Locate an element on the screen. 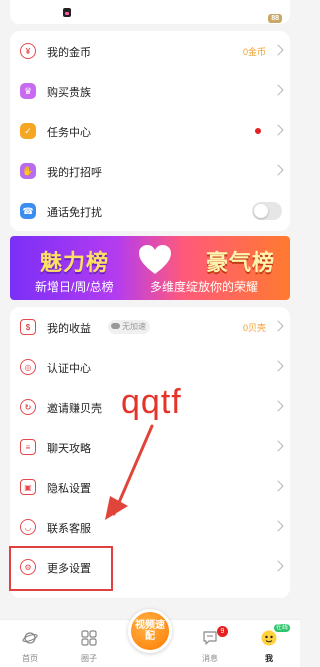 This screenshot has width=320, height=667. avatar-icon is located at coordinates (269, 638).